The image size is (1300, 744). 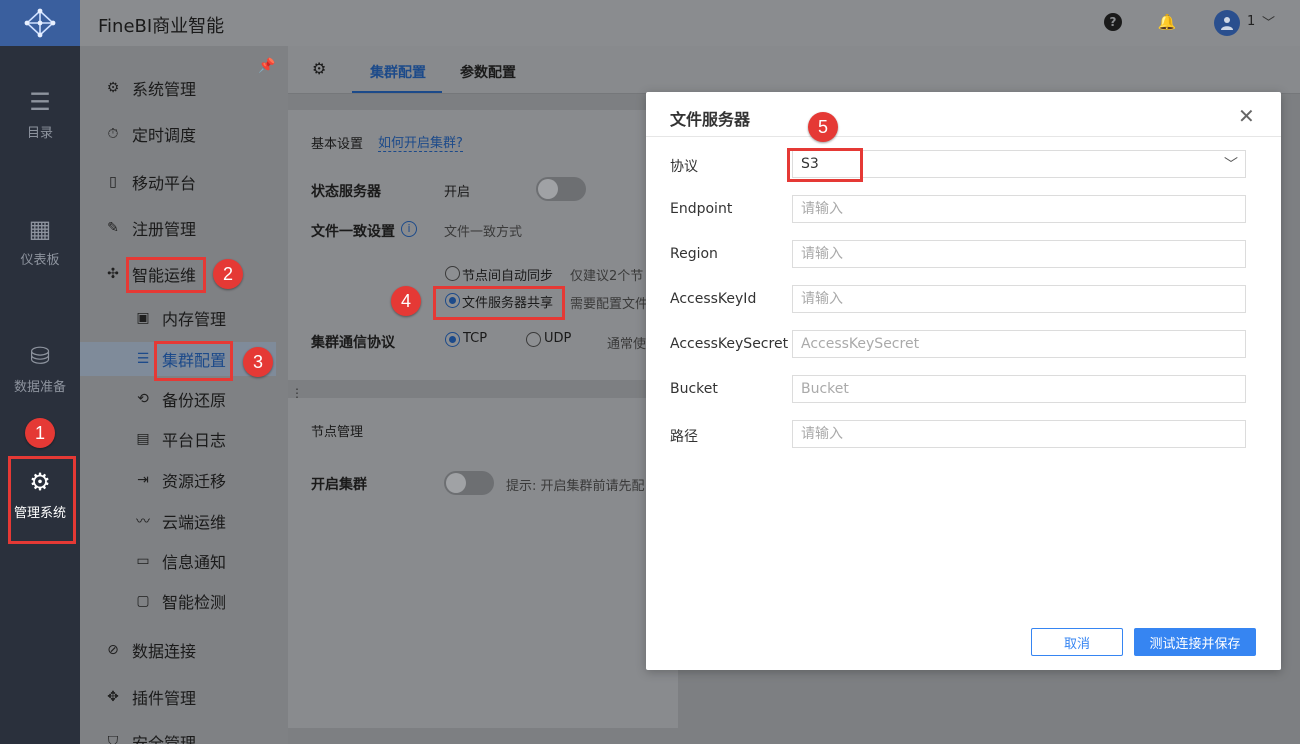 I want to click on top-header: FineBI商业智能 ? 🔔, so click(x=690, y=23).